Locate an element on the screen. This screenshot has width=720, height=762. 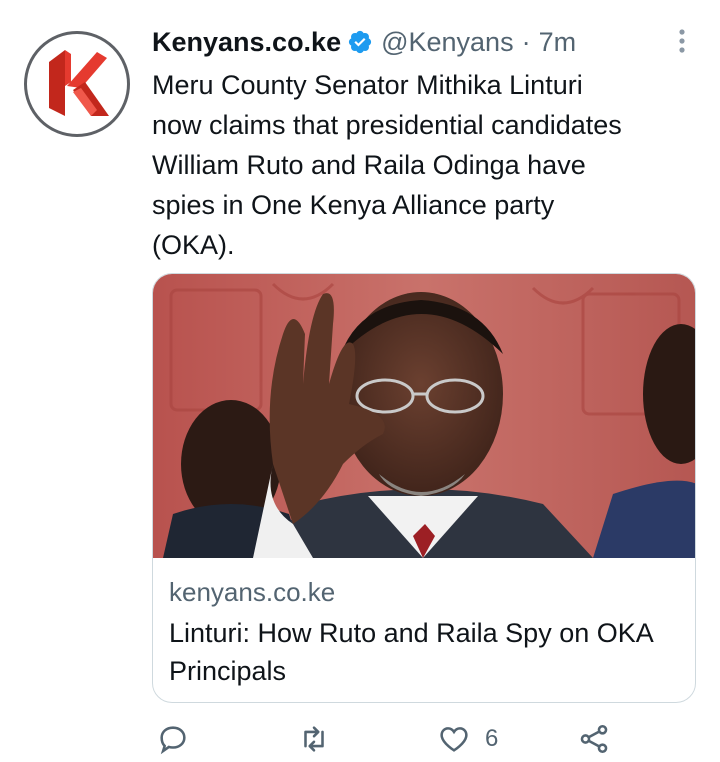
display-name: Kenyans.co.ke is located at coordinates (246, 42).